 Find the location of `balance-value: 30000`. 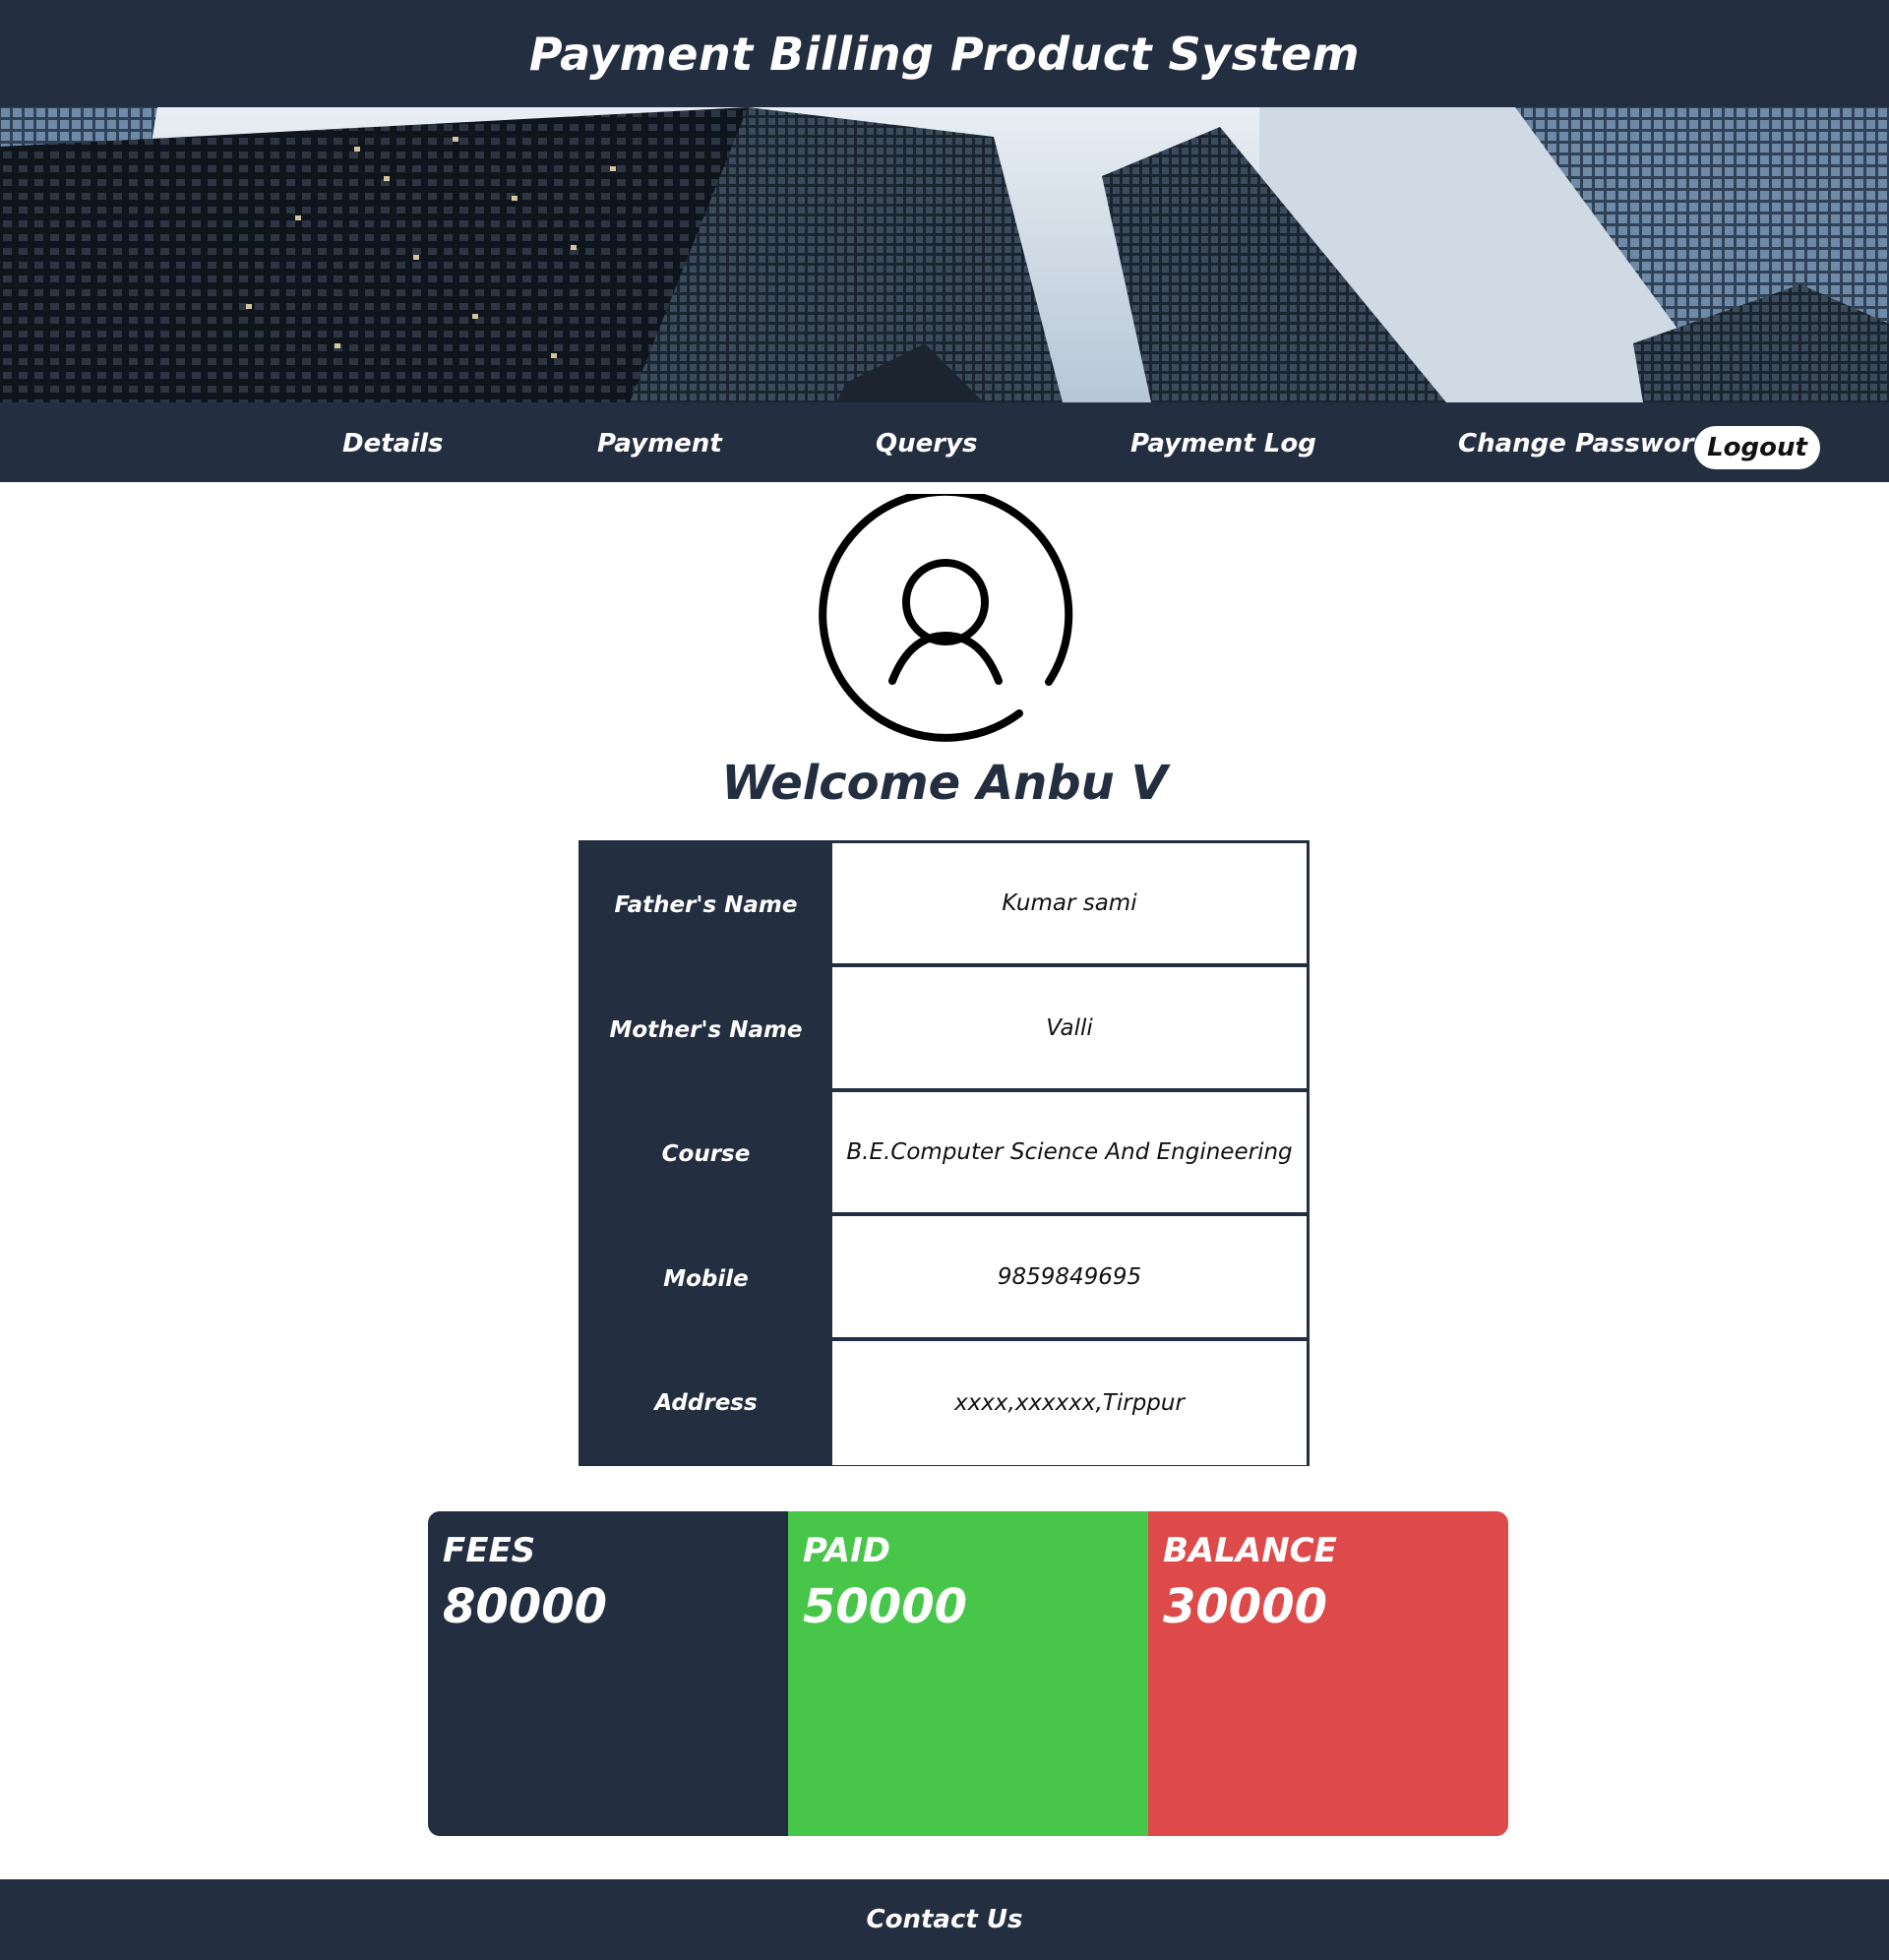

balance-value: 30000 is located at coordinates (1245, 1606).